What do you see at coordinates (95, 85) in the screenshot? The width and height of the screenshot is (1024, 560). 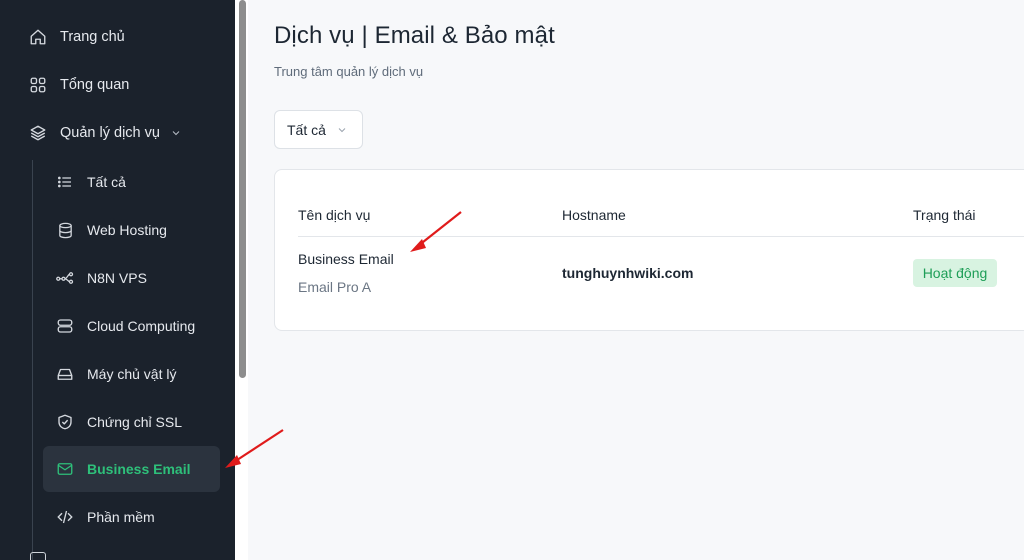 I see `sidebar-item-label: Tổng quan` at bounding box center [95, 85].